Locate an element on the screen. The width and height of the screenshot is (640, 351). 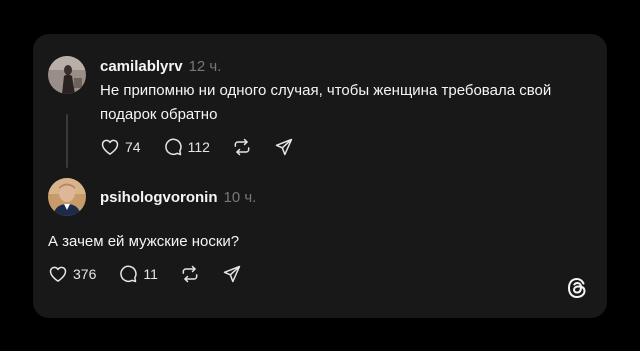
post-header: camilablyrv 12 ч. is located at coordinates (160, 66).